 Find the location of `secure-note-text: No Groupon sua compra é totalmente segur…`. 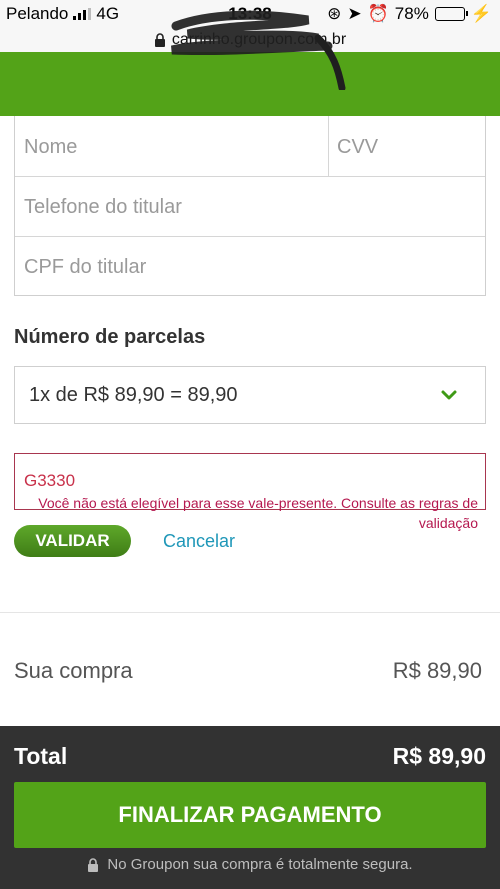

secure-note-text: No Groupon sua compra é totalmente segur… is located at coordinates (260, 864).